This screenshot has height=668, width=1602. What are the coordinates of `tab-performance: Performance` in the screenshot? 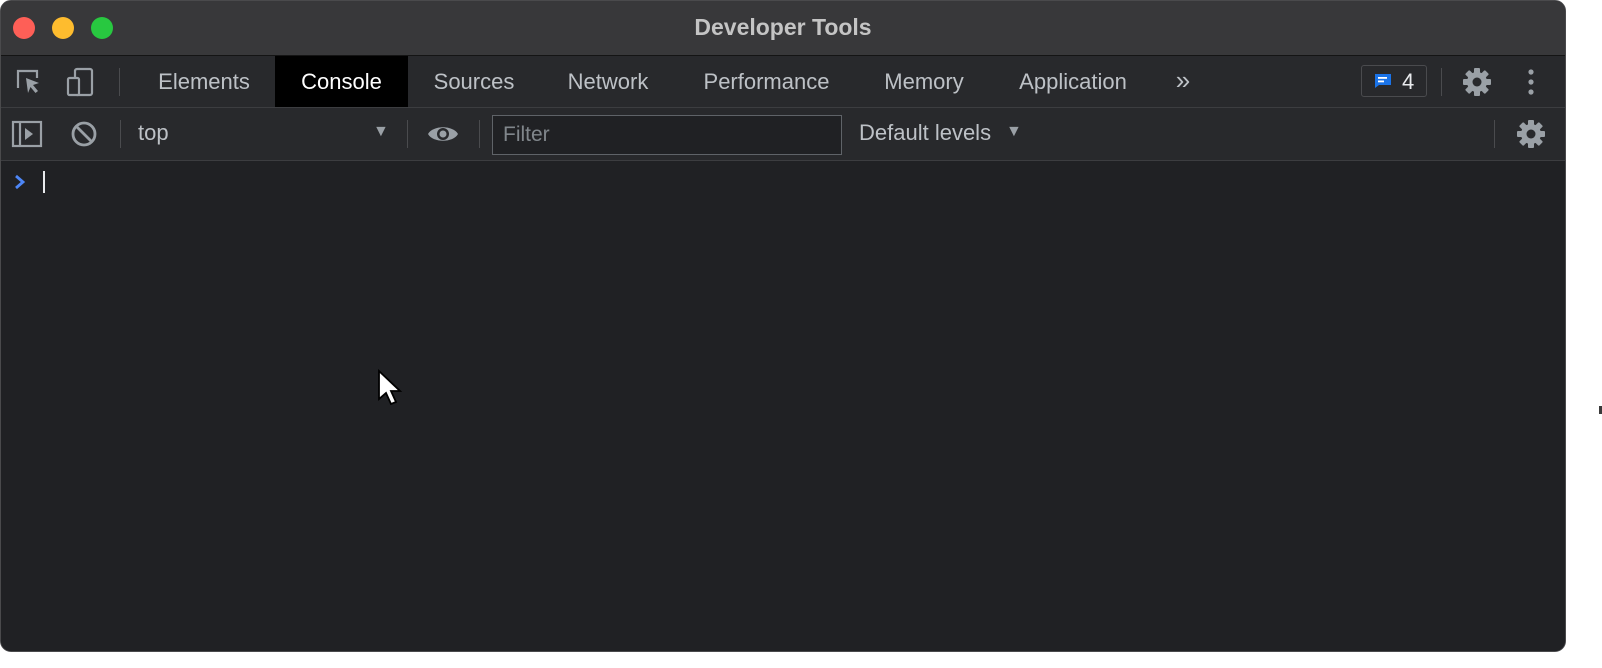 It's located at (766, 81).